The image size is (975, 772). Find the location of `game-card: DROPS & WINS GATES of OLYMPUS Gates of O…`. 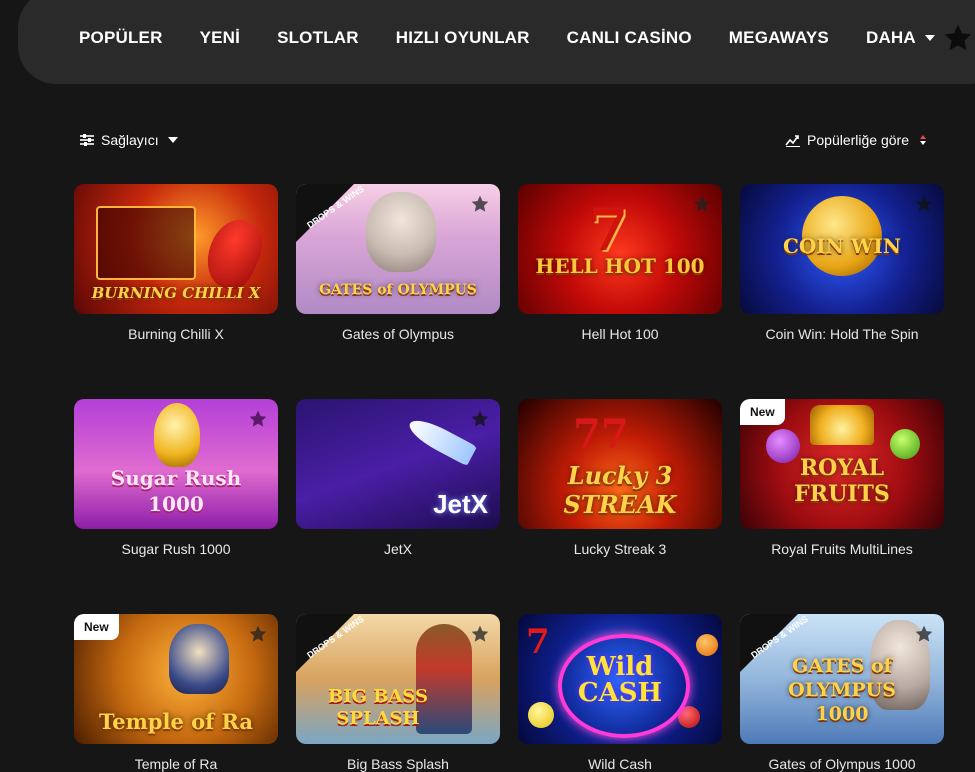

game-card: DROPS & WINS GATES of OLYMPUS Gates of O… is located at coordinates (398, 263).